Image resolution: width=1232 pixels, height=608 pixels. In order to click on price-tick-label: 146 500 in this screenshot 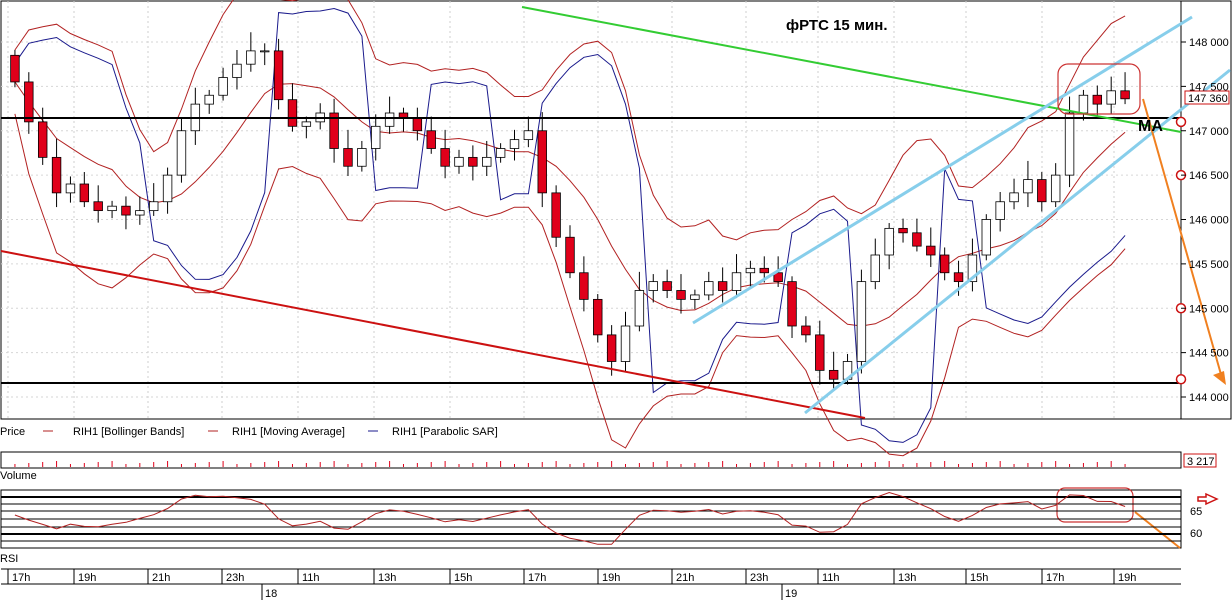, I will do `click(1209, 176)`.